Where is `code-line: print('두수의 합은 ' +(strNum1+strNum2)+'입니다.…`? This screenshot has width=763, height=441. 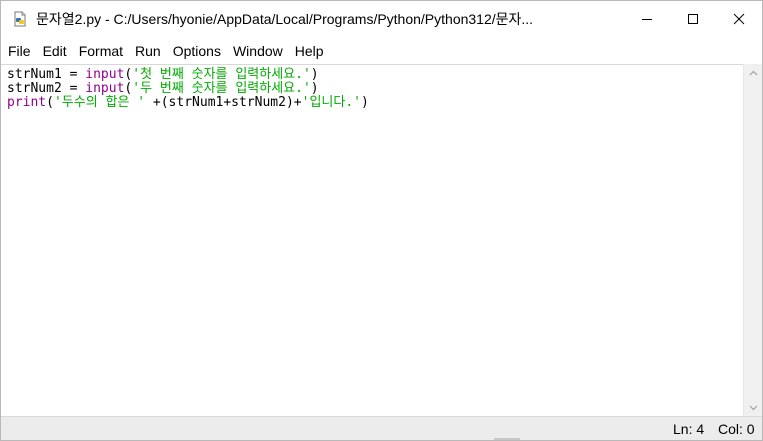 code-line: print('두수의 합은 ' +(strNum1+strNum2)+'입니다.… is located at coordinates (375, 103).